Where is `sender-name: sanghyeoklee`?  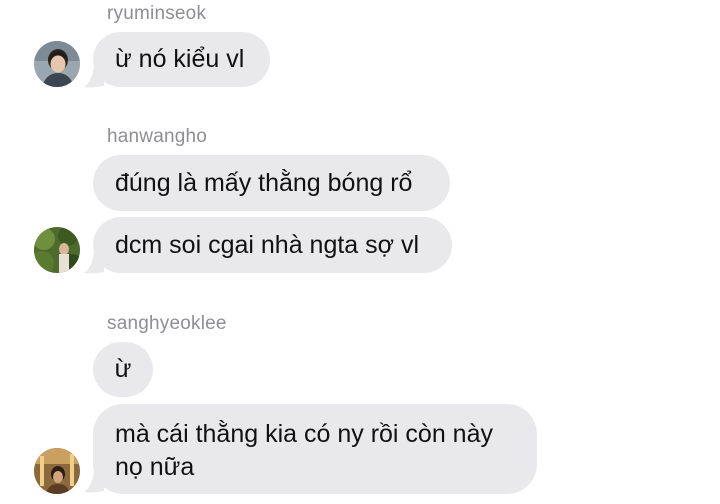
sender-name: sanghyeoklee is located at coordinates (167, 323).